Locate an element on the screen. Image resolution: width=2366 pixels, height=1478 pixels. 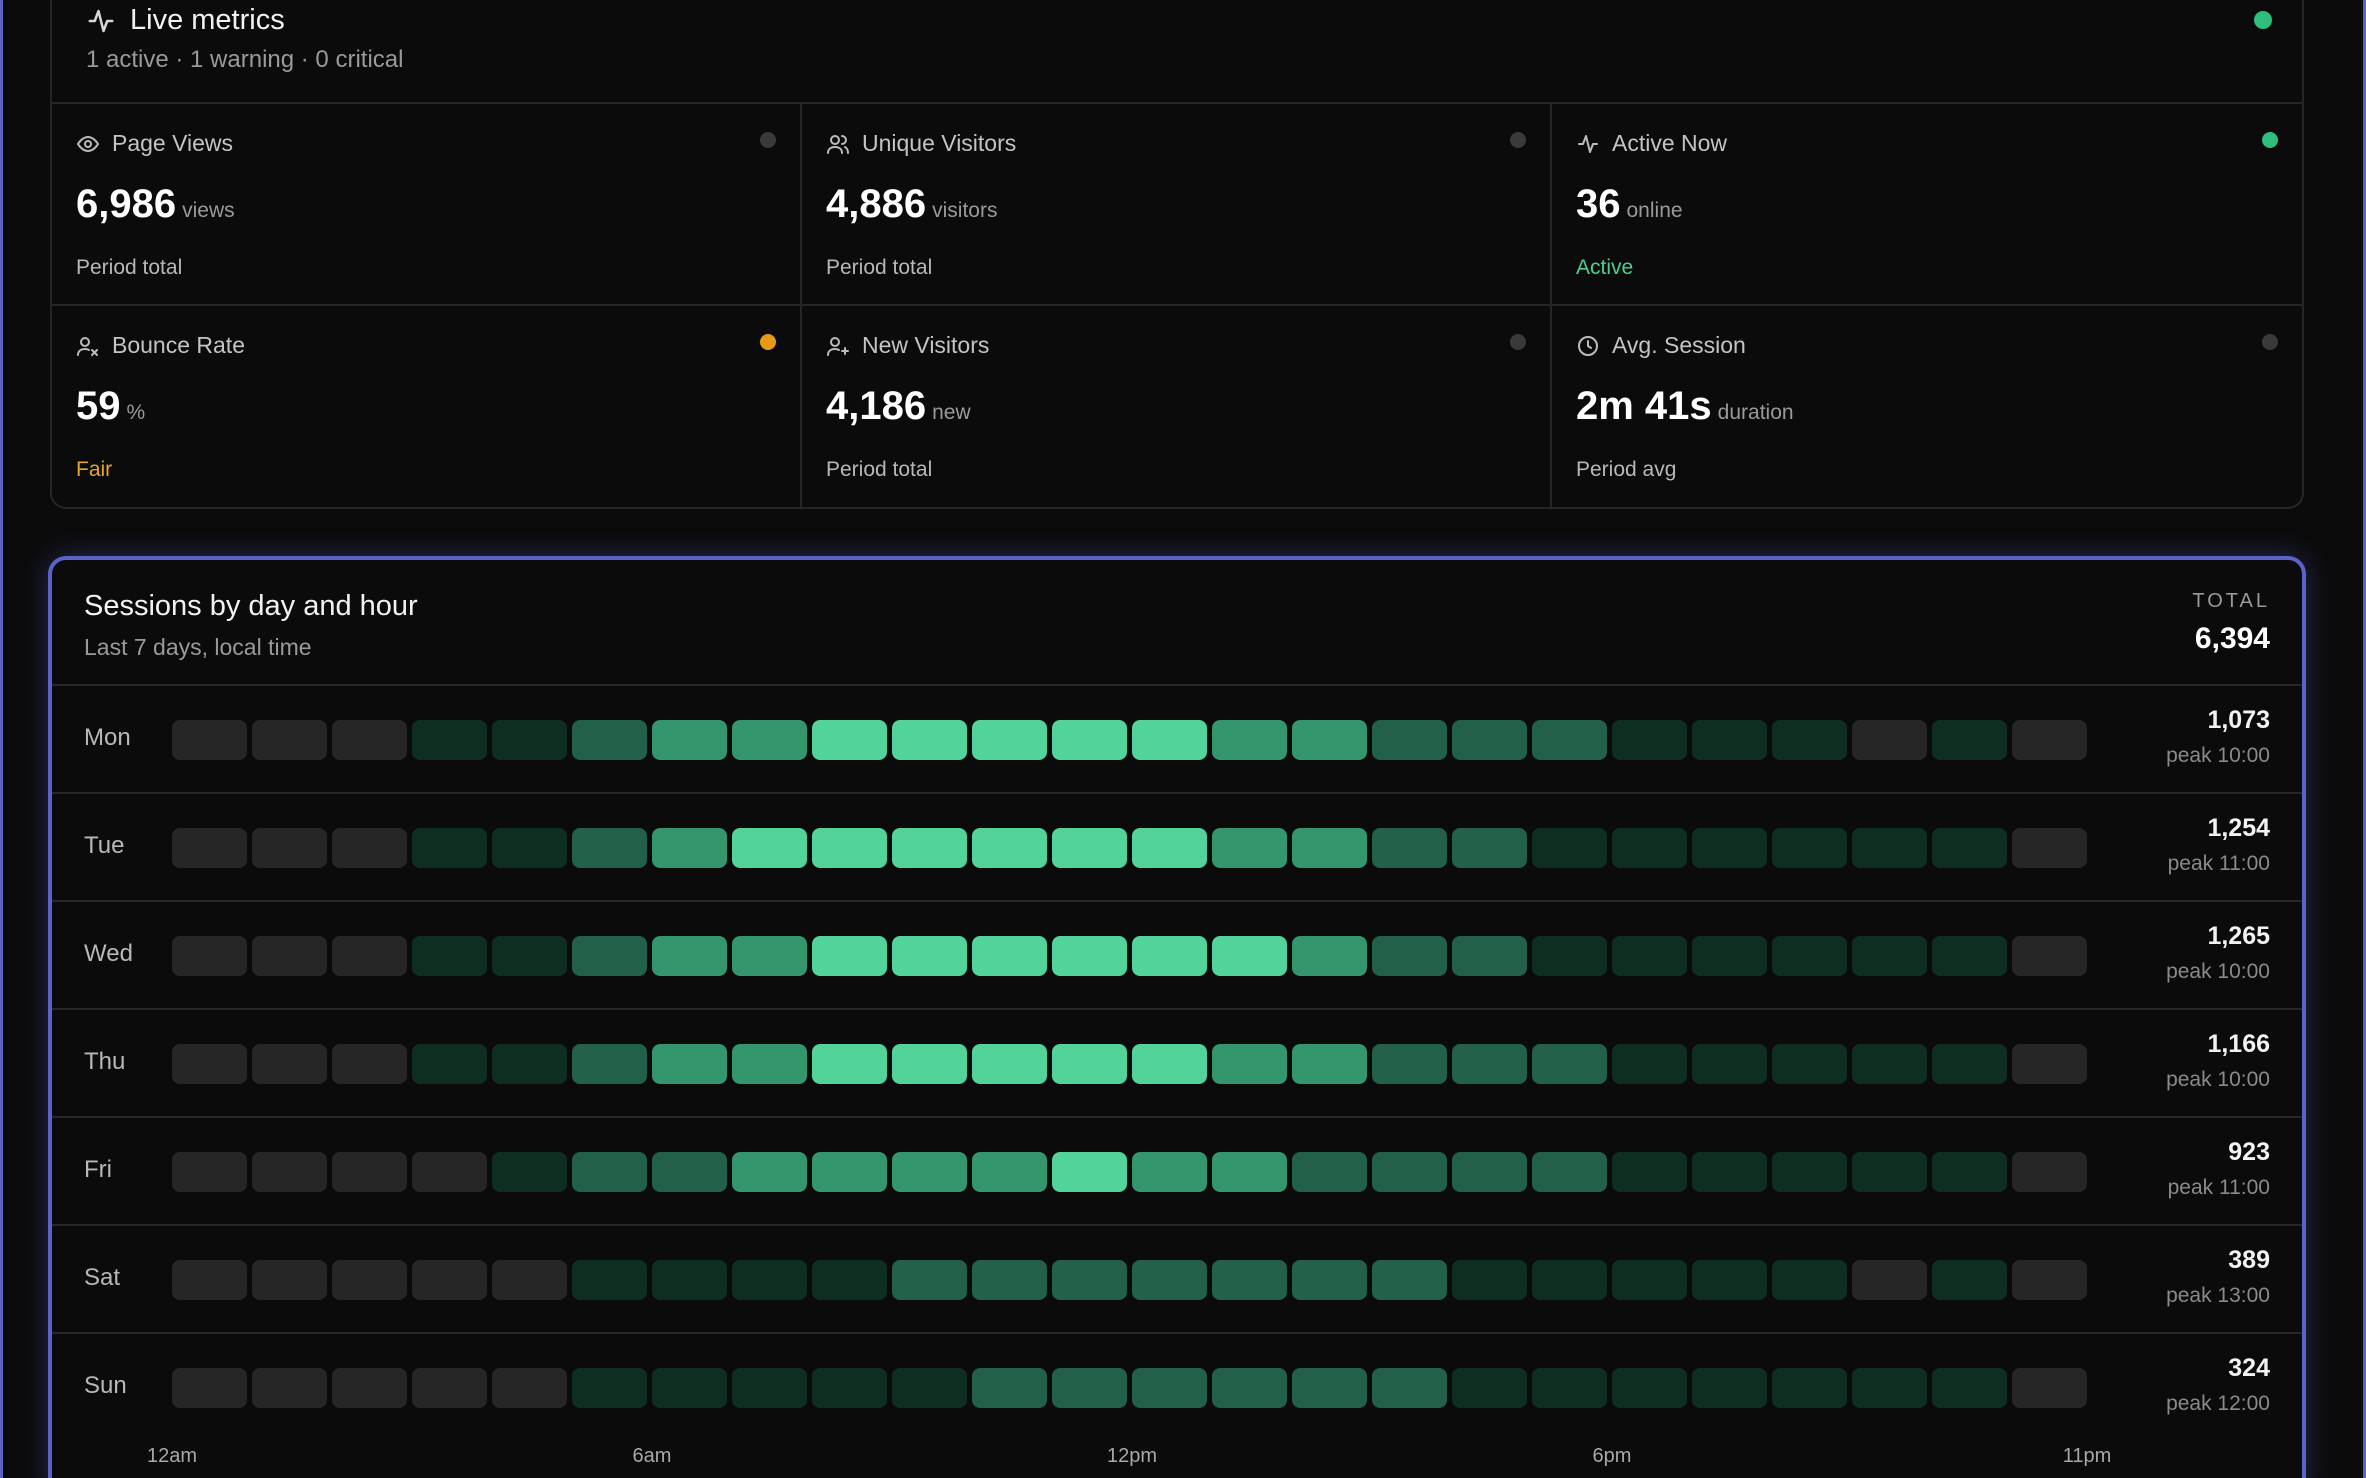
metric-card-new-visitors: New Visitors 4,186 new Period total is located at coordinates (1177, 406).